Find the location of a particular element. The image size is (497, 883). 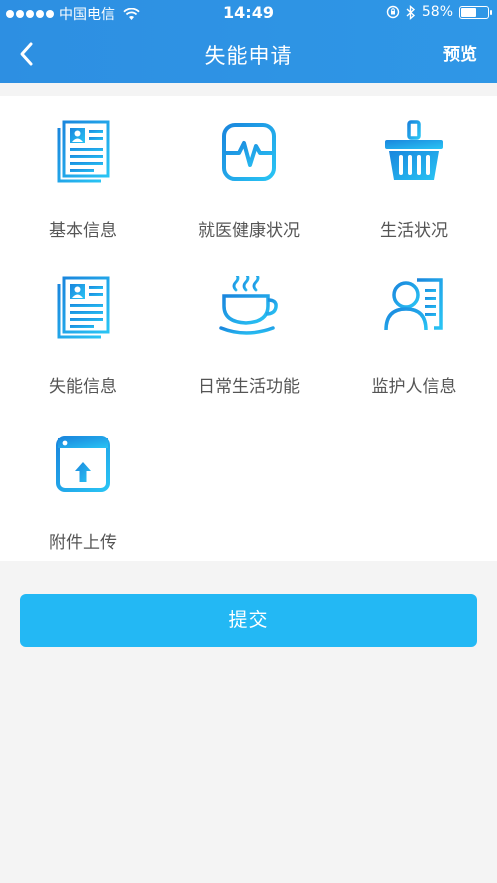

page-title: 失能申请 is located at coordinates (248, 56).